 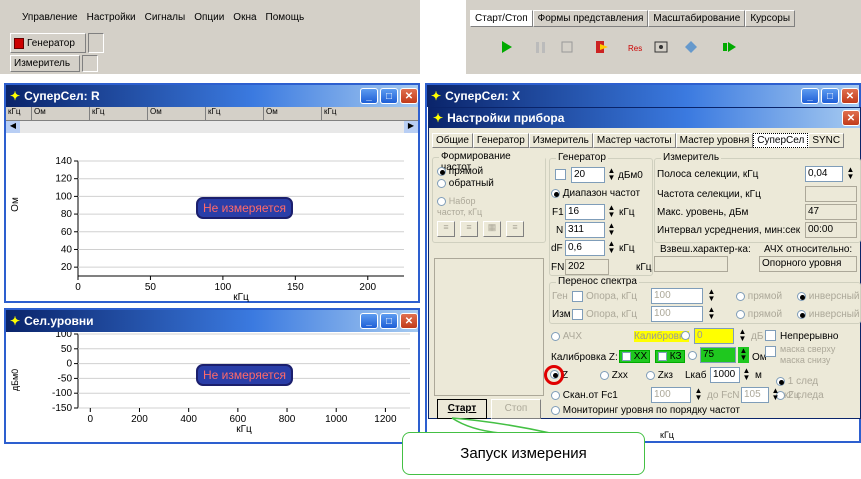 What do you see at coordinates (48, 43) in the screenshot?
I see `generator-button: Генератор` at bounding box center [48, 43].